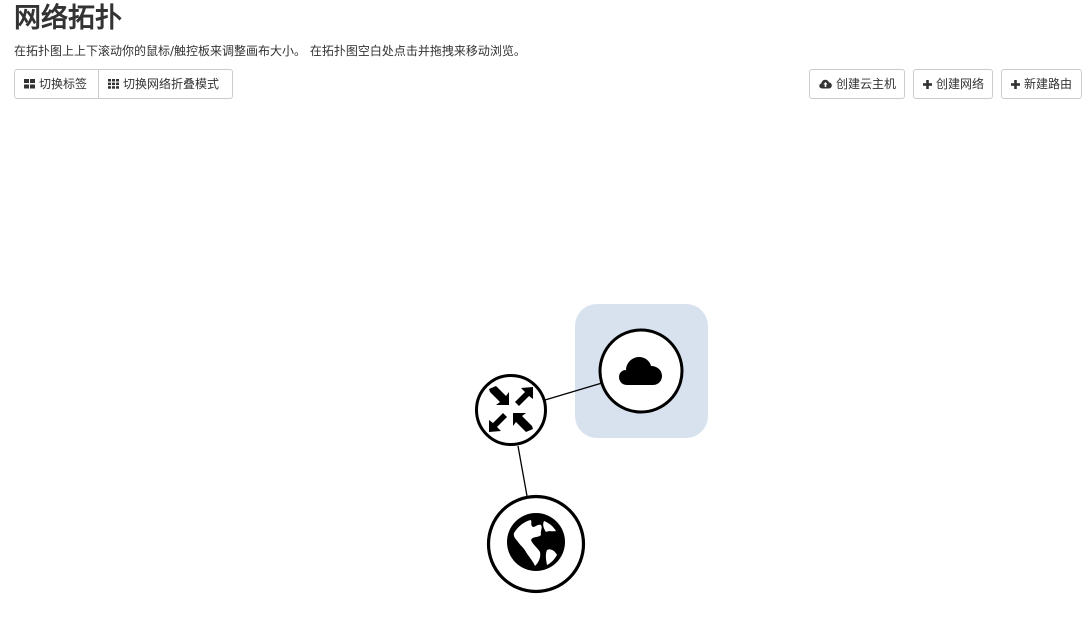  Describe the element at coordinates (960, 84) in the screenshot. I see `create-network-label: 创建网络` at that location.